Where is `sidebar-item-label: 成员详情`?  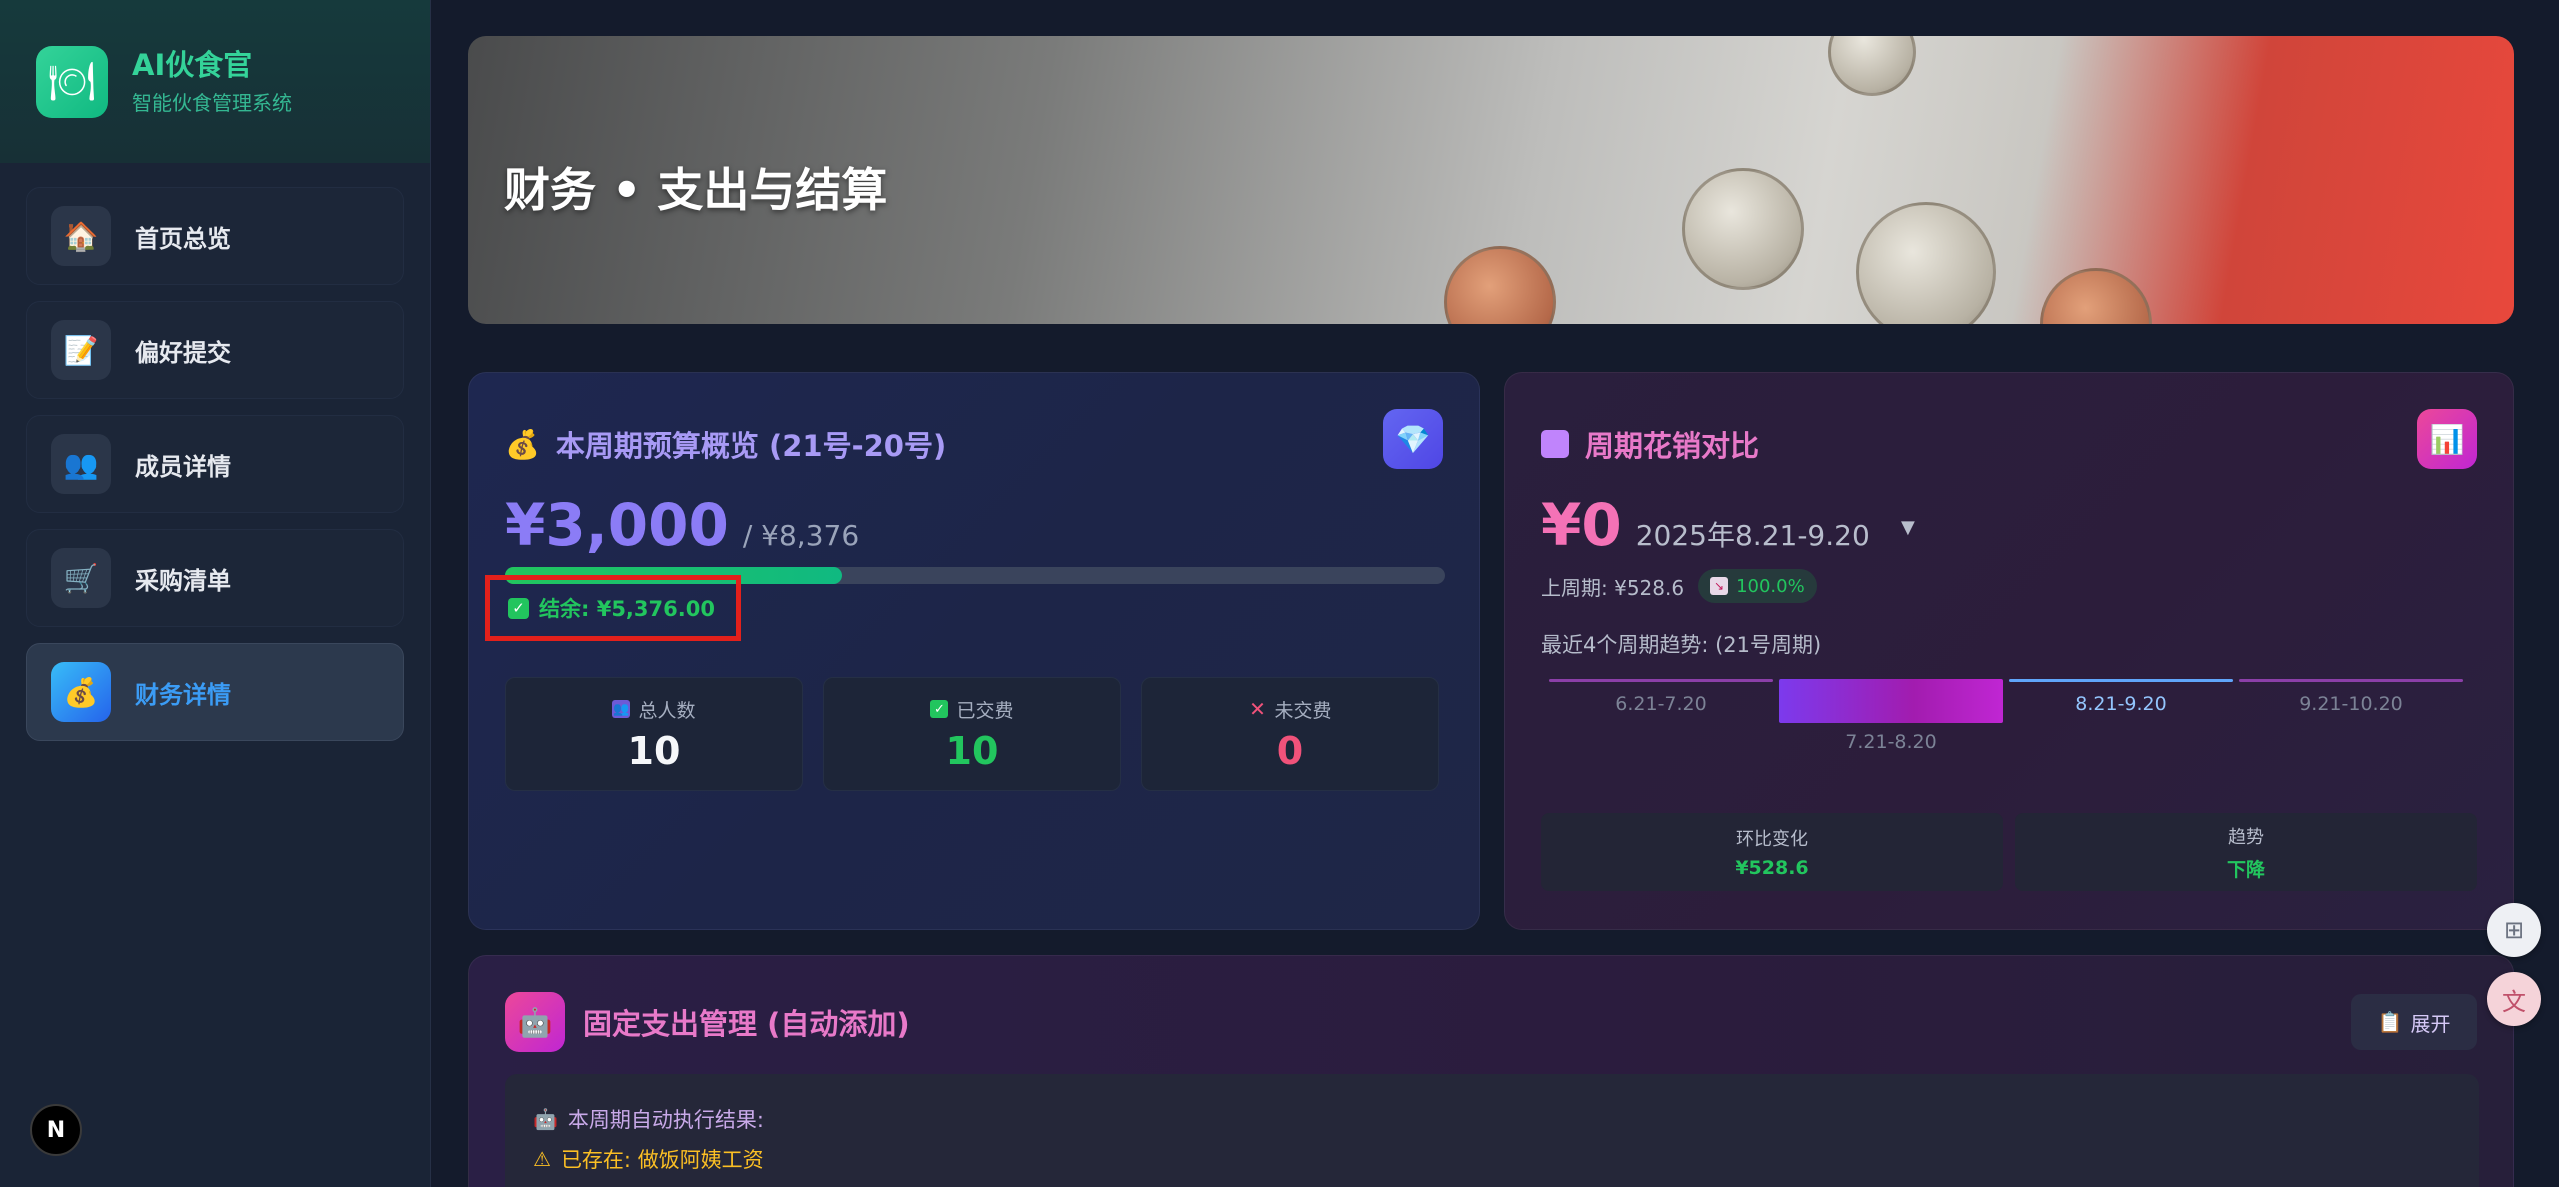 sidebar-item-label: 成员详情 is located at coordinates (183, 466).